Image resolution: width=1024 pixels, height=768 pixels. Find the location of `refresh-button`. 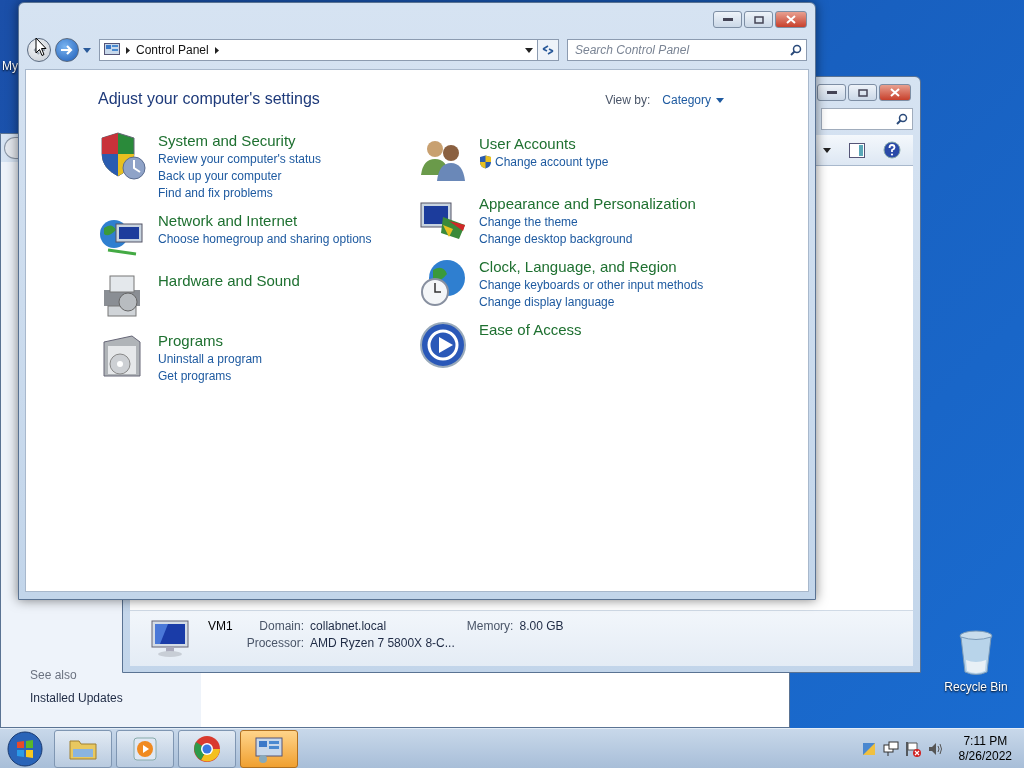

refresh-button is located at coordinates (548, 50).